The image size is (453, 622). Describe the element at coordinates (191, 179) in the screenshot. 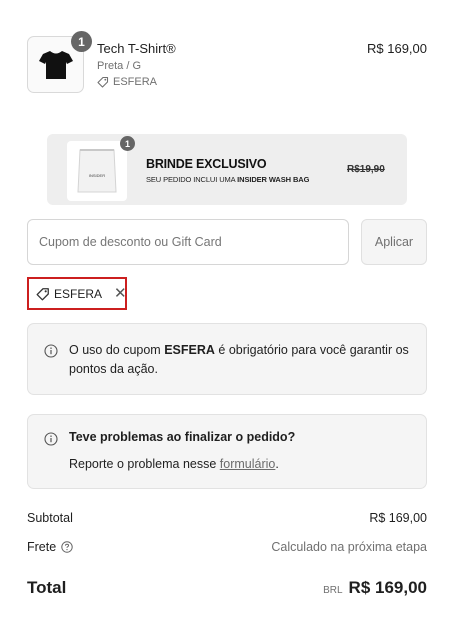

I see `gift-subtitle-prefix: SEU PEDIDO INCLUI UMA` at that location.